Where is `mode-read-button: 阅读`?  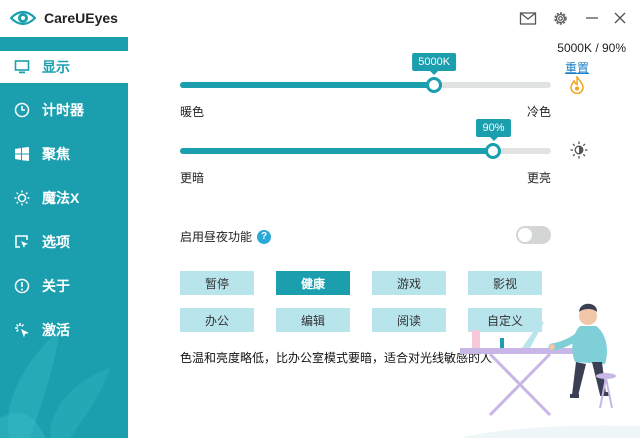
mode-read-button: 阅读 is located at coordinates (409, 320).